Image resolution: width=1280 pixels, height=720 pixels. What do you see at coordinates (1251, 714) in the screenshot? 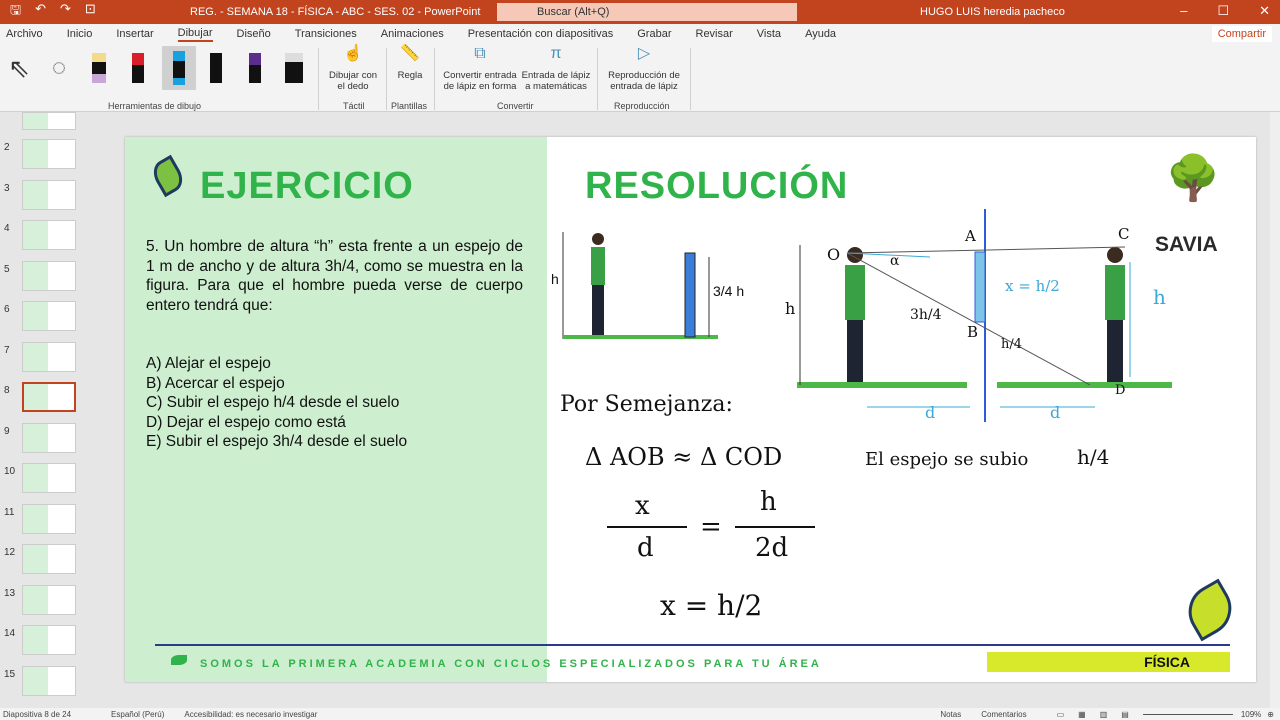
I see `zoom-level: 109%` at bounding box center [1251, 714].